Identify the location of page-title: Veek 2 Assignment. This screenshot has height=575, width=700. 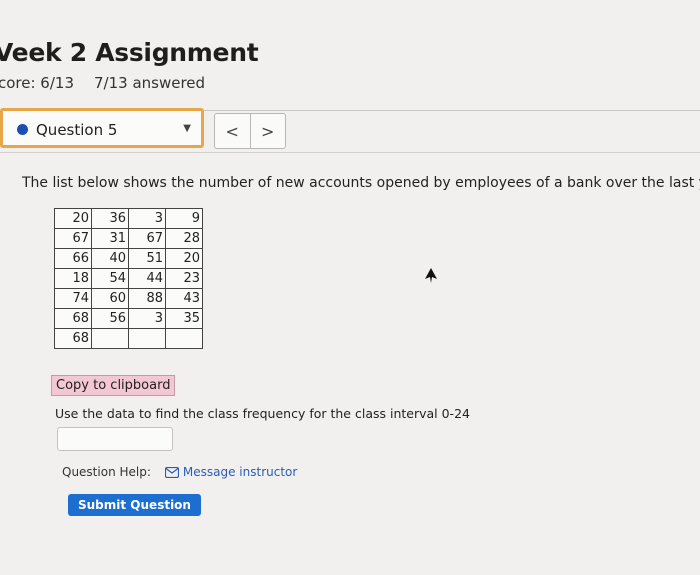
(129, 52).